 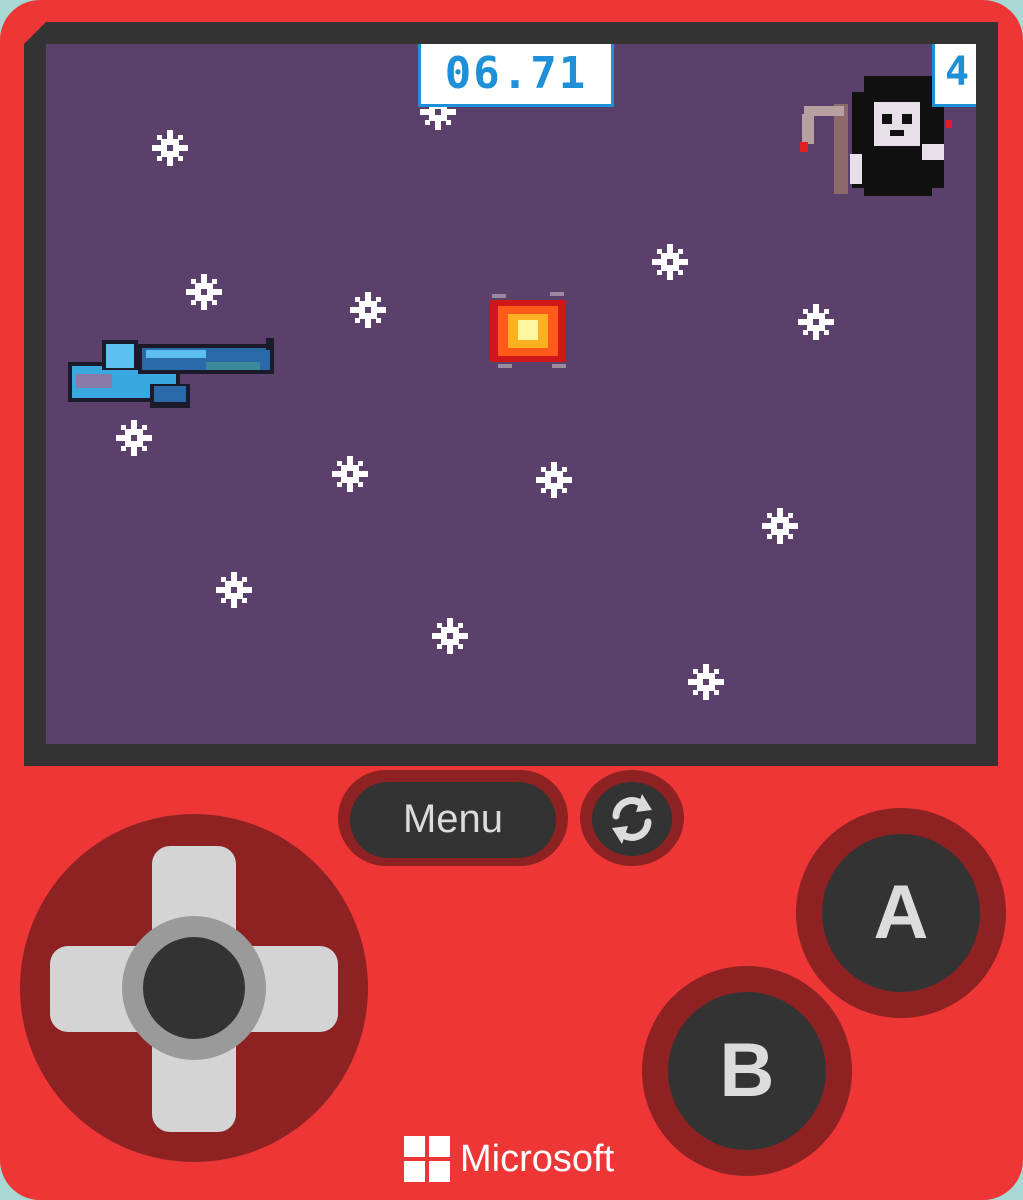 I want to click on microsoft-logo-icon, so click(x=427, y=1159).